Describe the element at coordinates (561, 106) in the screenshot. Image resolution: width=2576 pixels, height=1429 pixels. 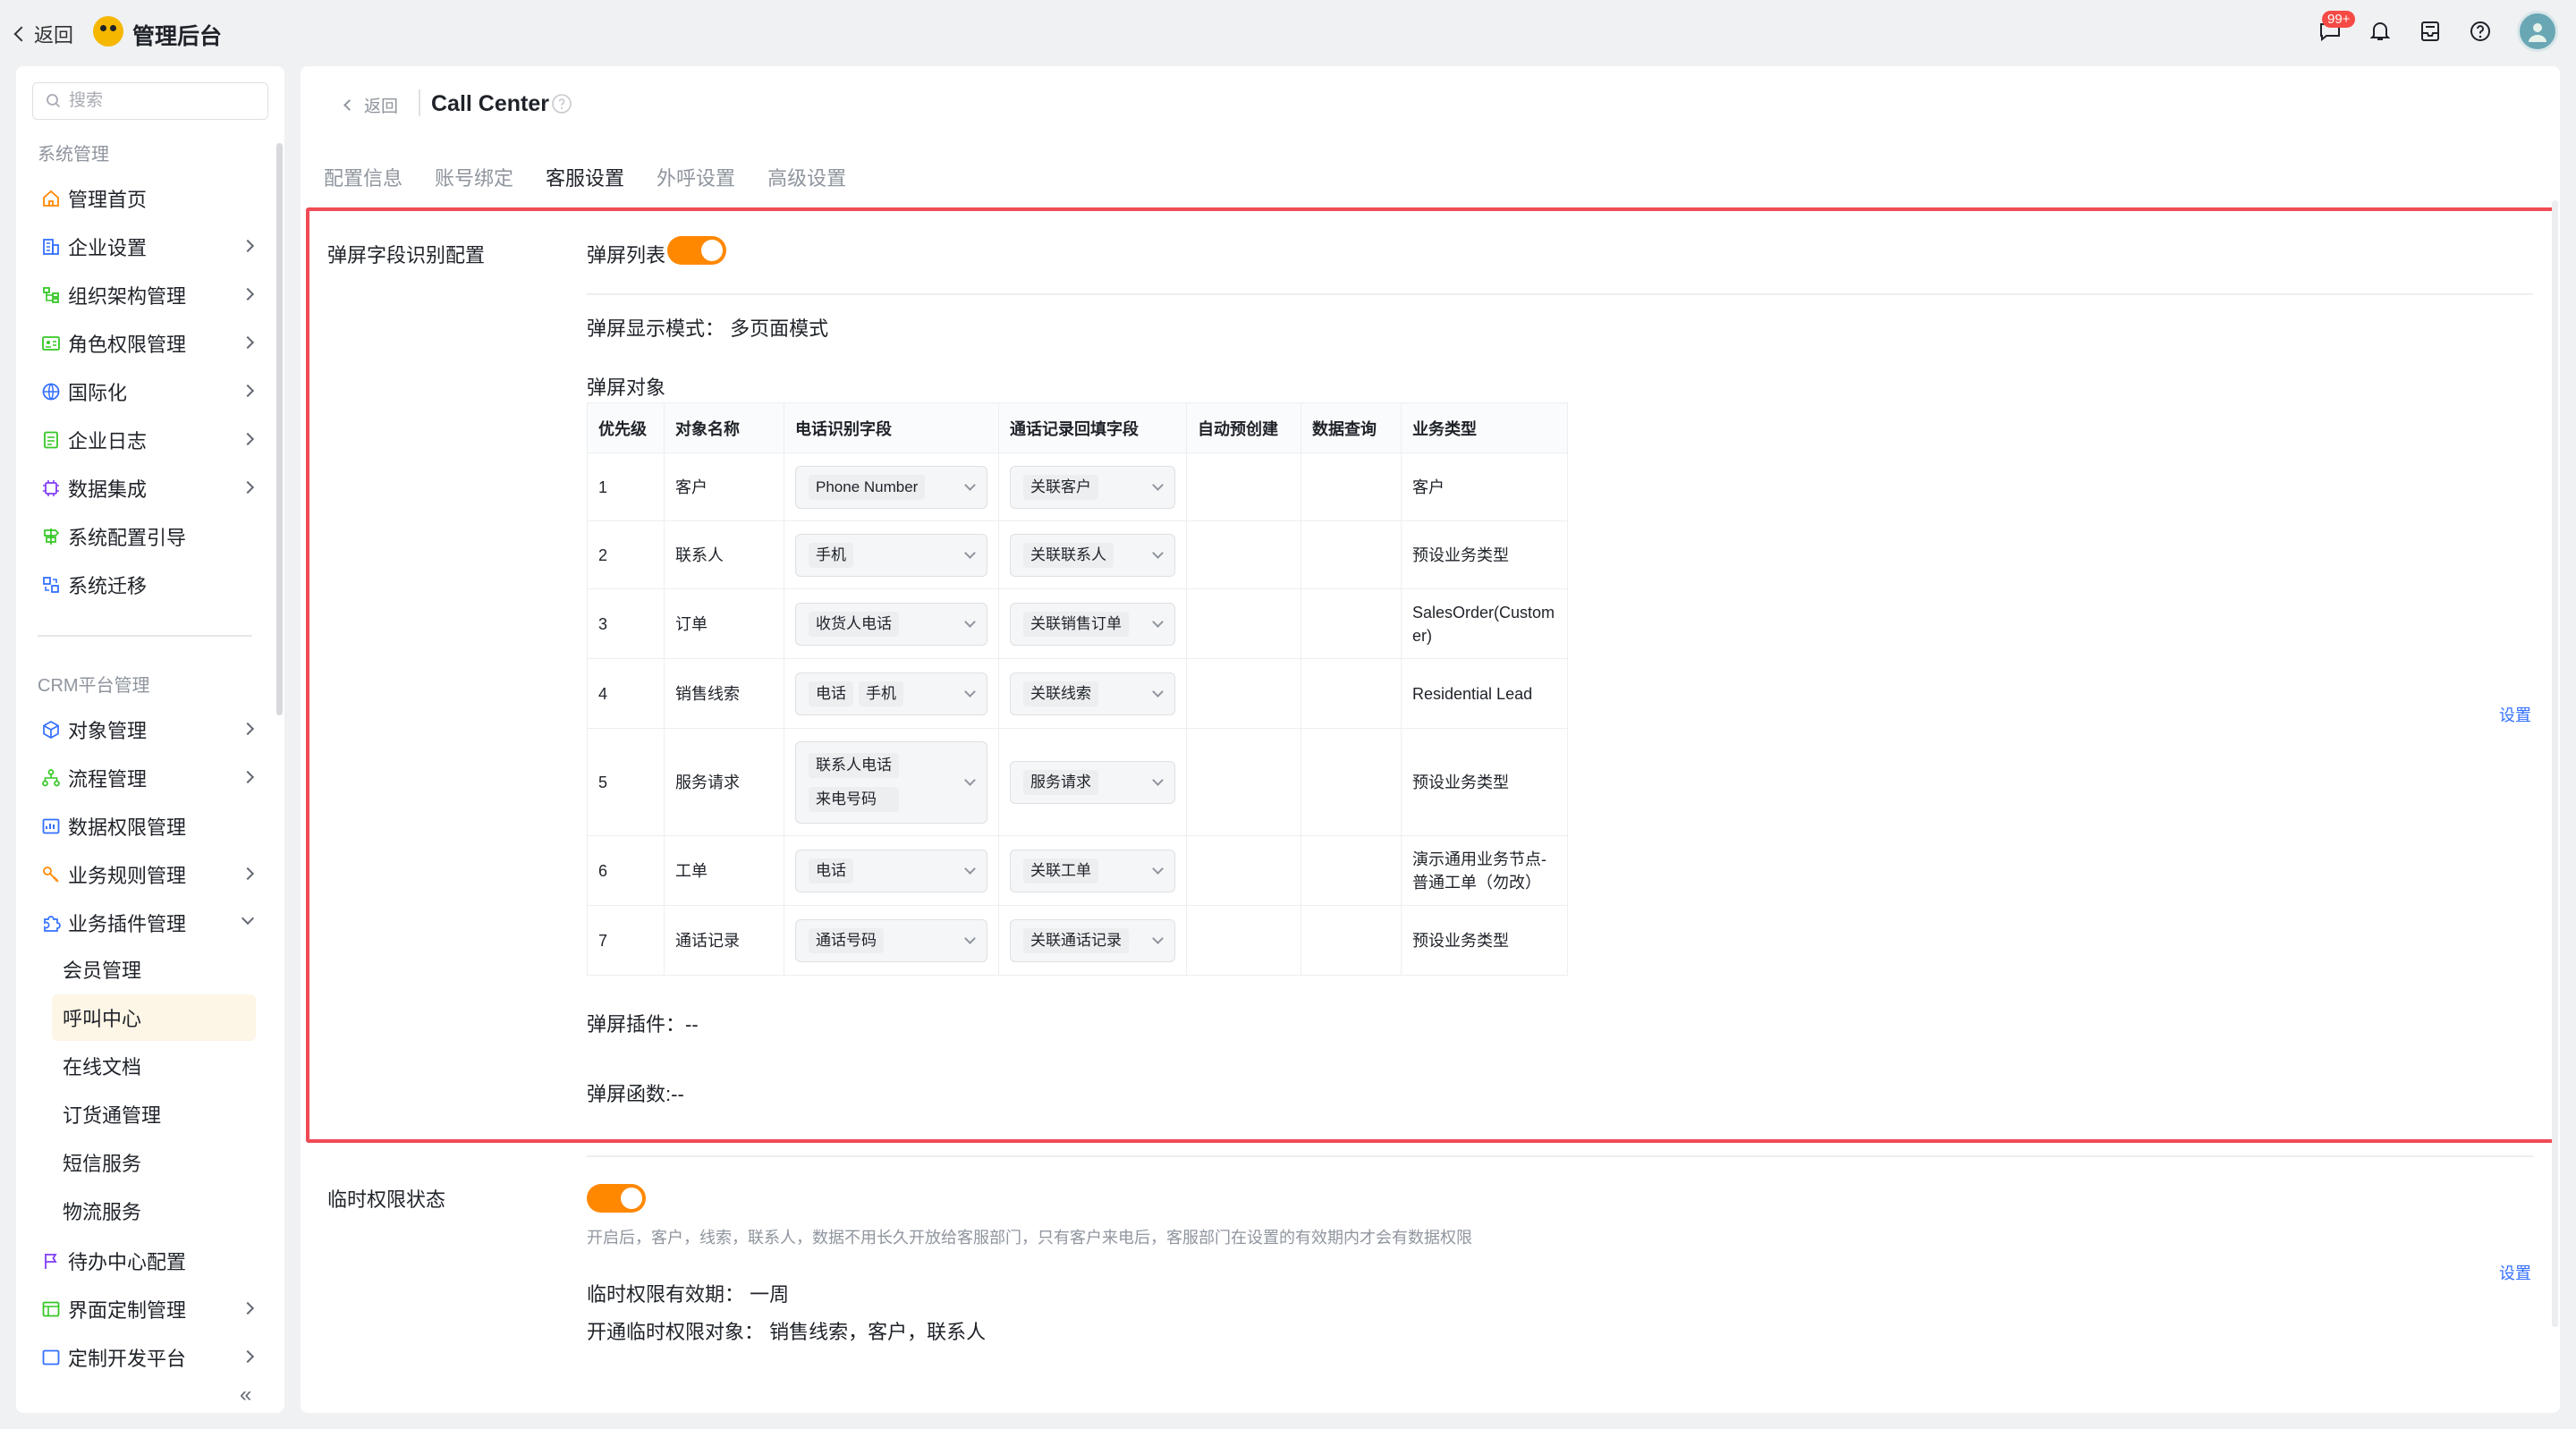
I see `page-help-icon` at that location.